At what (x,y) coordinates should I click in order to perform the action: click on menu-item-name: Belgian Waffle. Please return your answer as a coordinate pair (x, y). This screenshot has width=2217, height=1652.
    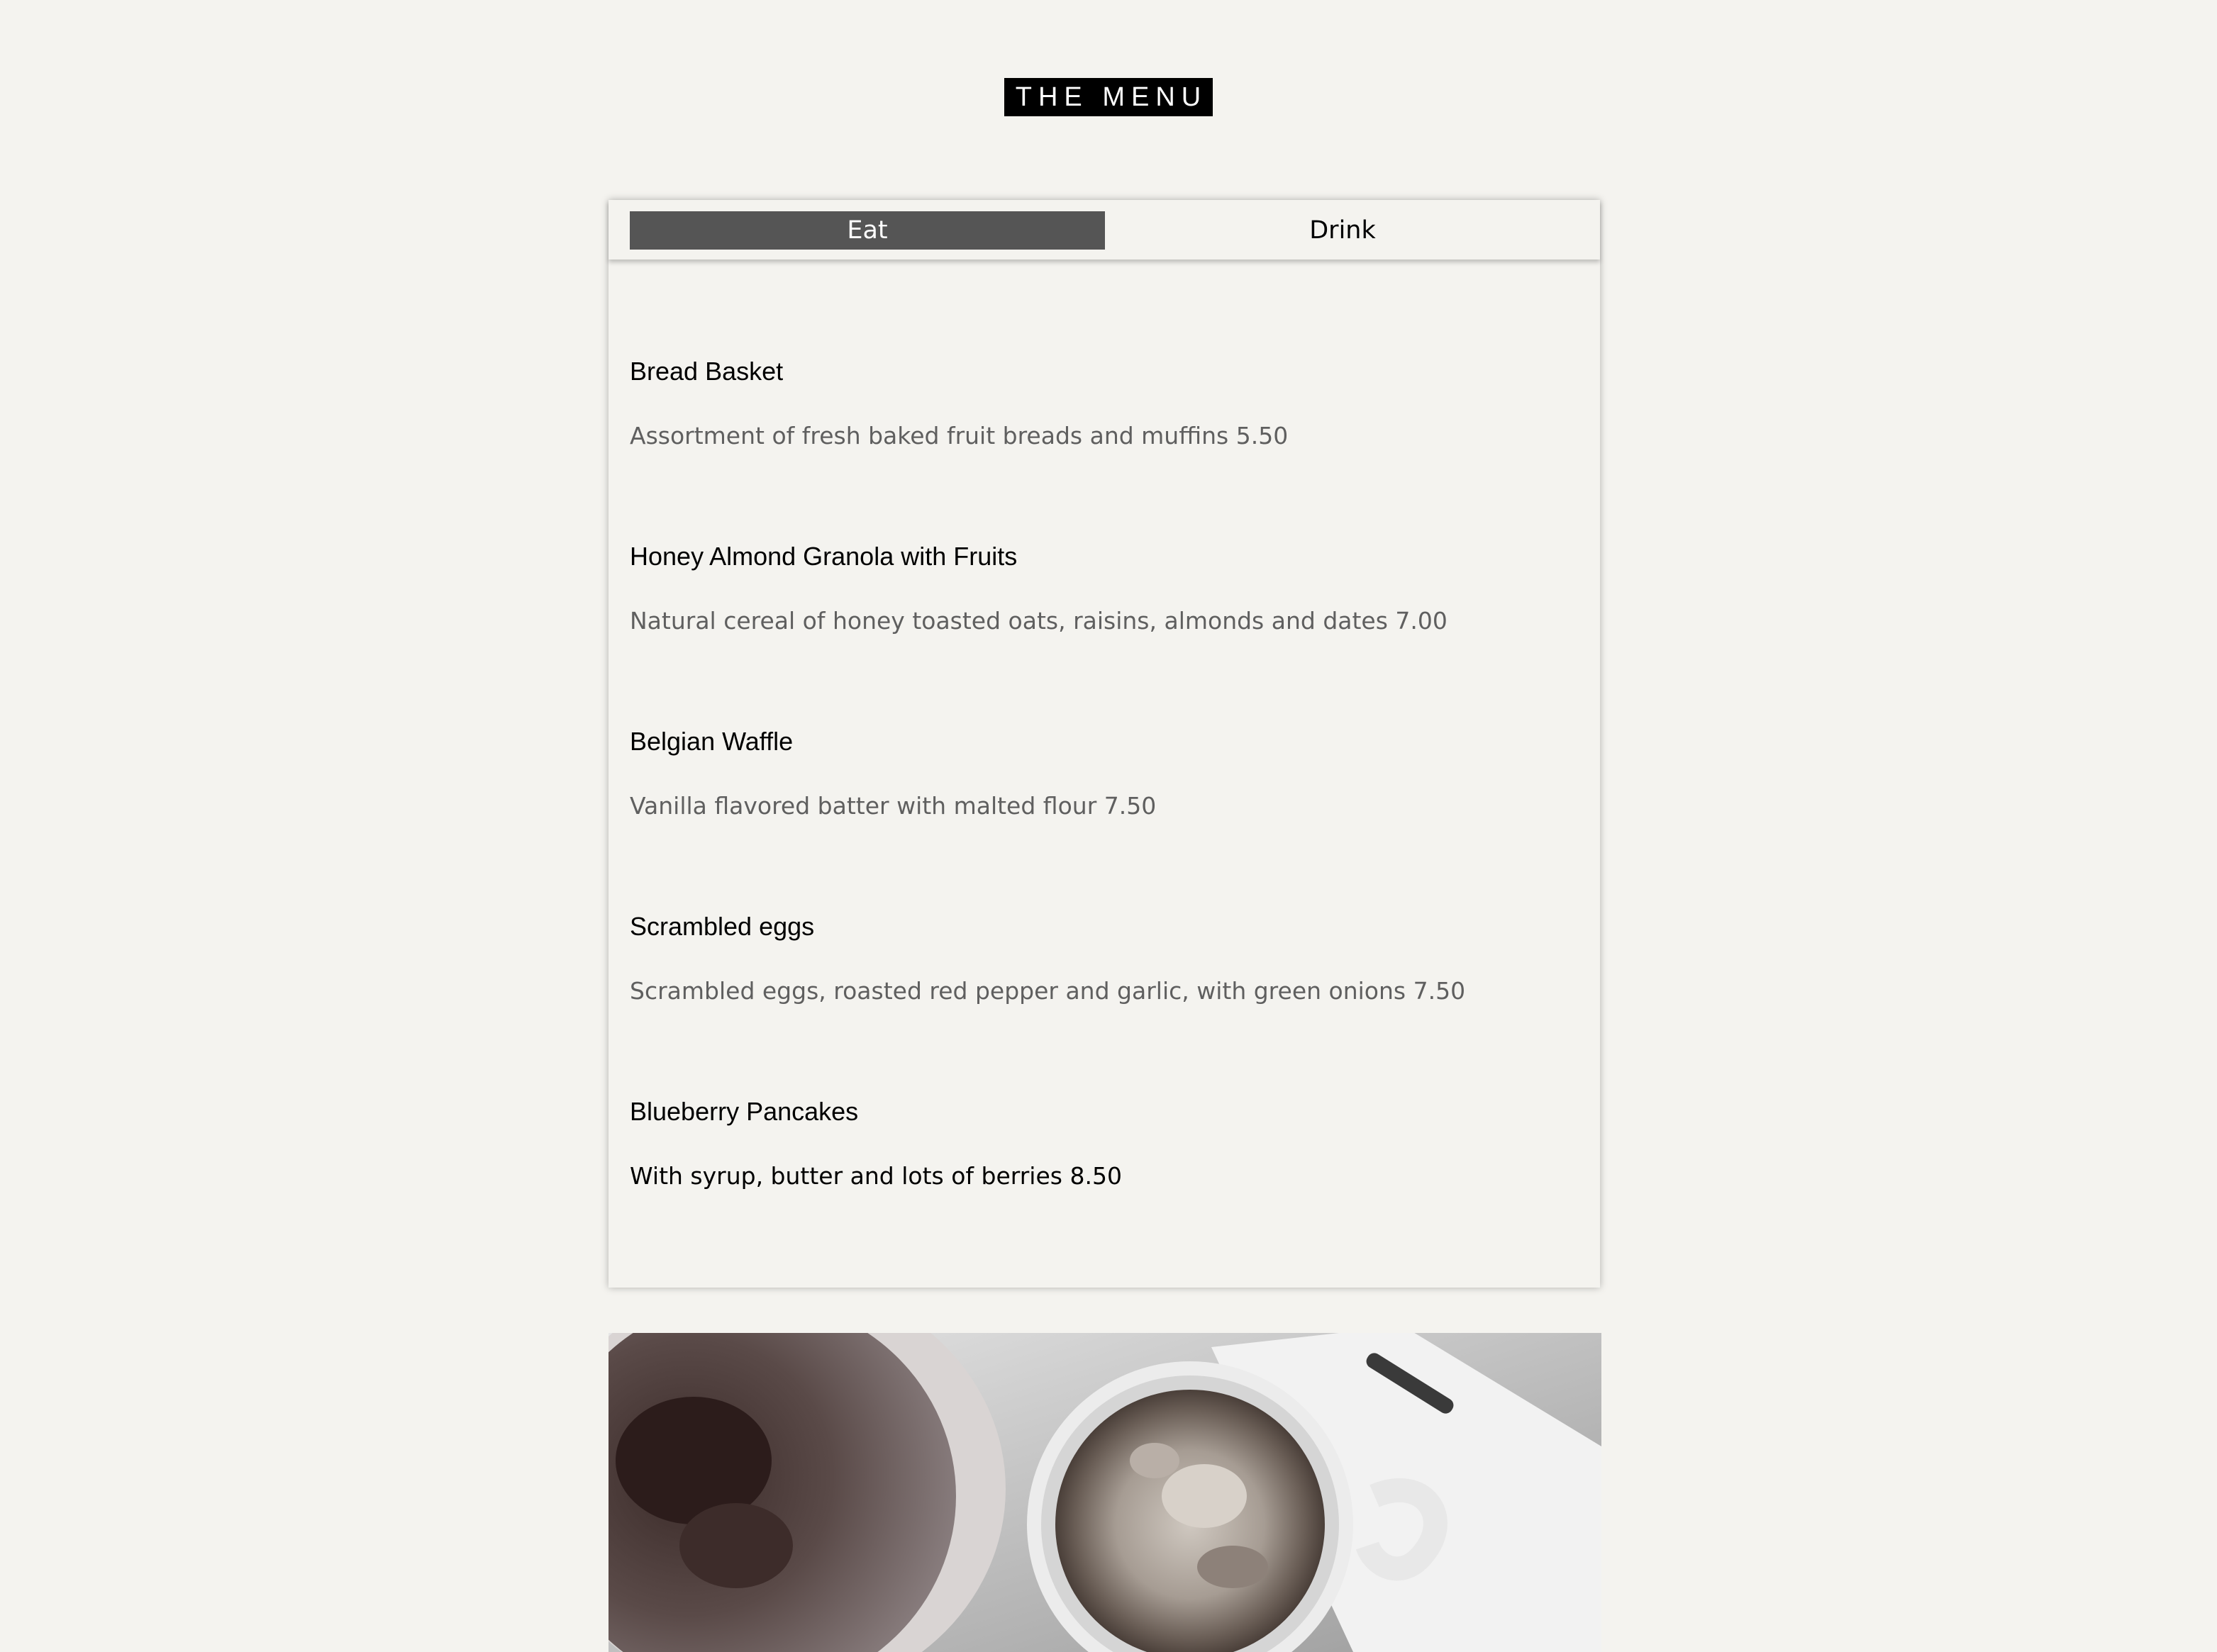
    Looking at the image, I should click on (712, 742).